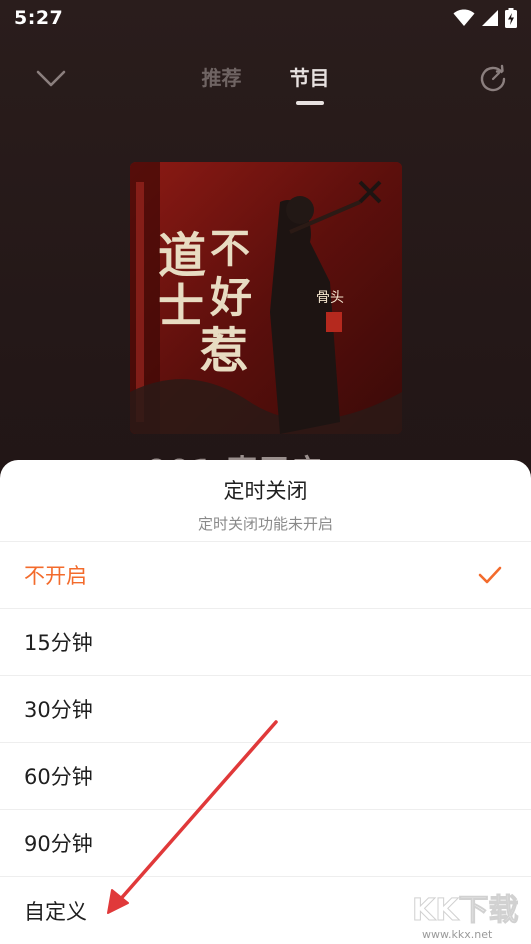  I want to click on timer-option-15min: 15分钟, so click(265, 642).